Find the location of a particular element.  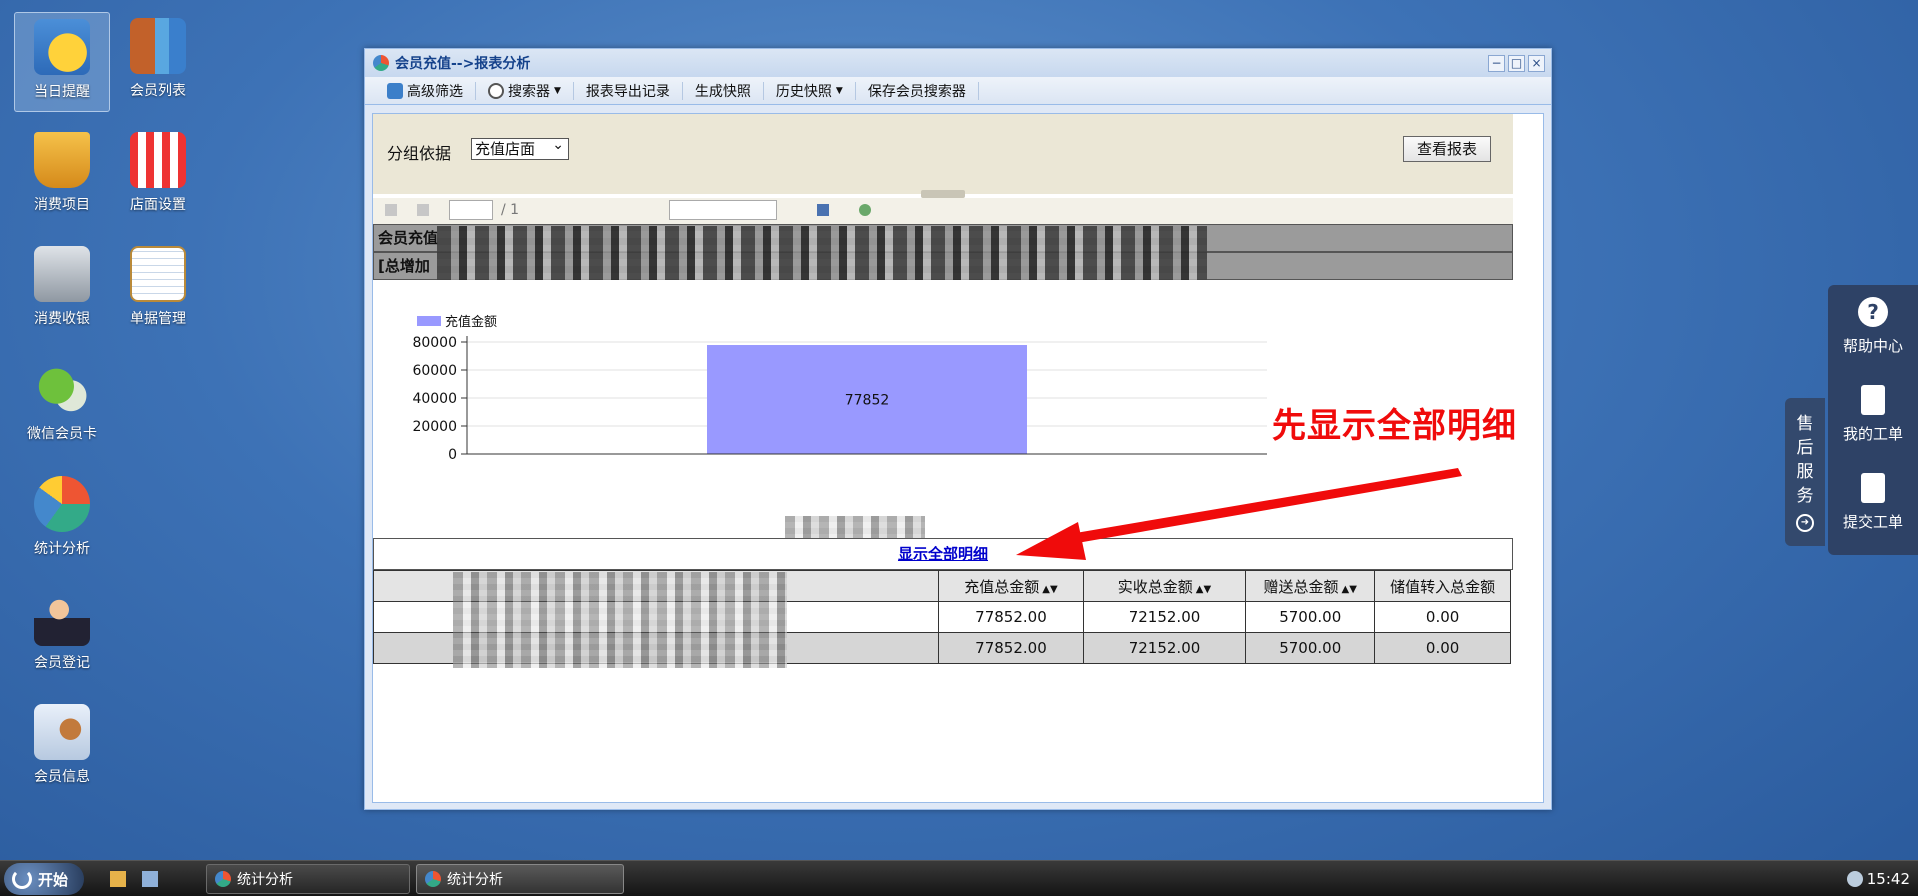

group-by-select: 充值店面 is located at coordinates (520, 147).